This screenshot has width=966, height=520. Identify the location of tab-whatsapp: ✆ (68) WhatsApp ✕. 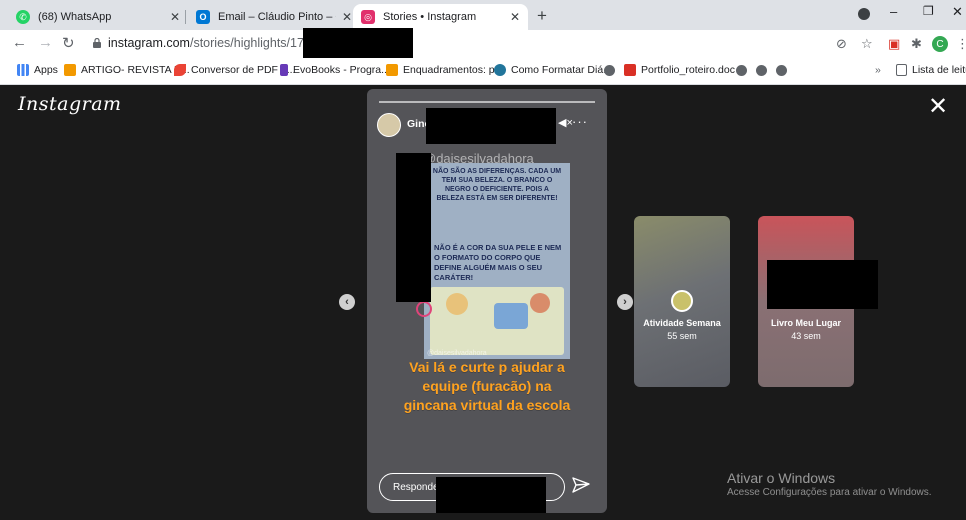
(98, 17).